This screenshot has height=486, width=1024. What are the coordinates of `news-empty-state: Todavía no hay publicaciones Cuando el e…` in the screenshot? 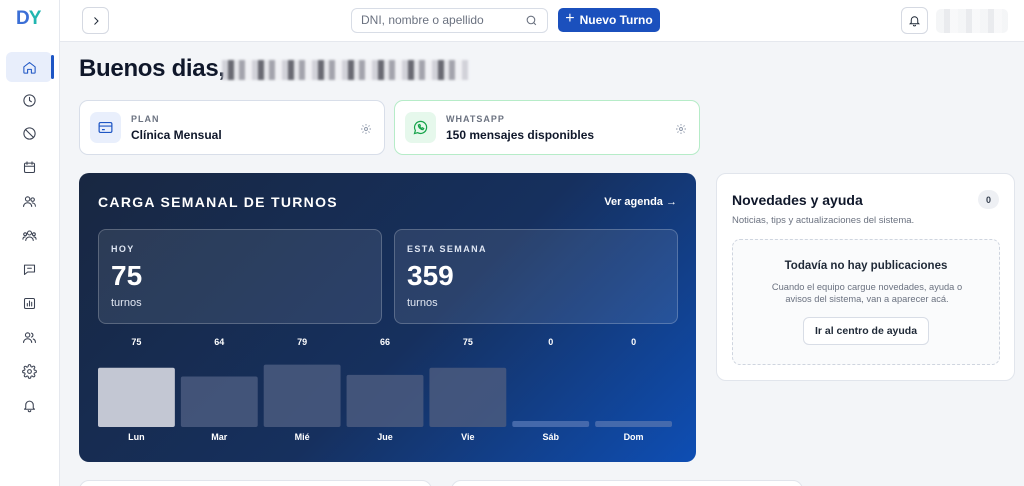 It's located at (866, 302).